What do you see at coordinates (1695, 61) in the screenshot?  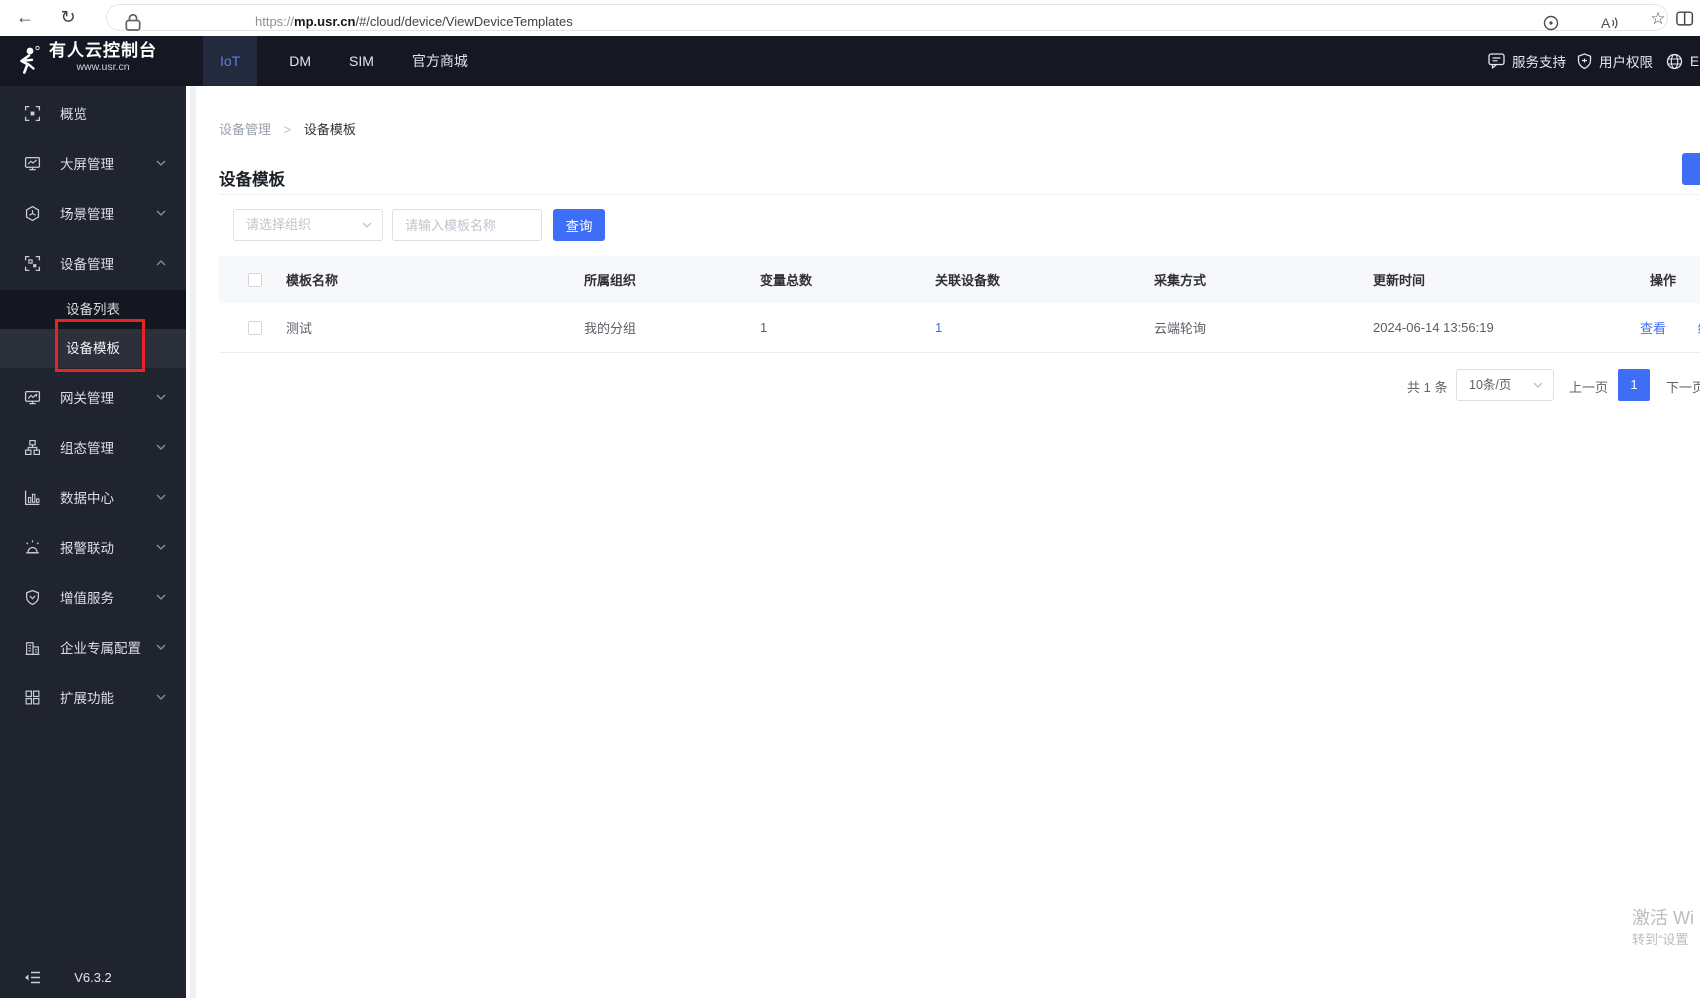 I see `language-label: E` at bounding box center [1695, 61].